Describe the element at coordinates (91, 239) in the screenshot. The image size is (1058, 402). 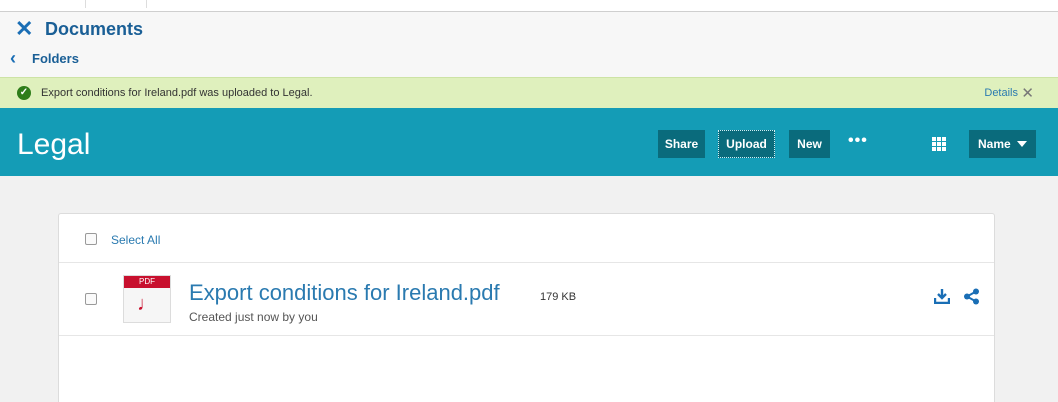
I see `select-all-checkbox` at that location.